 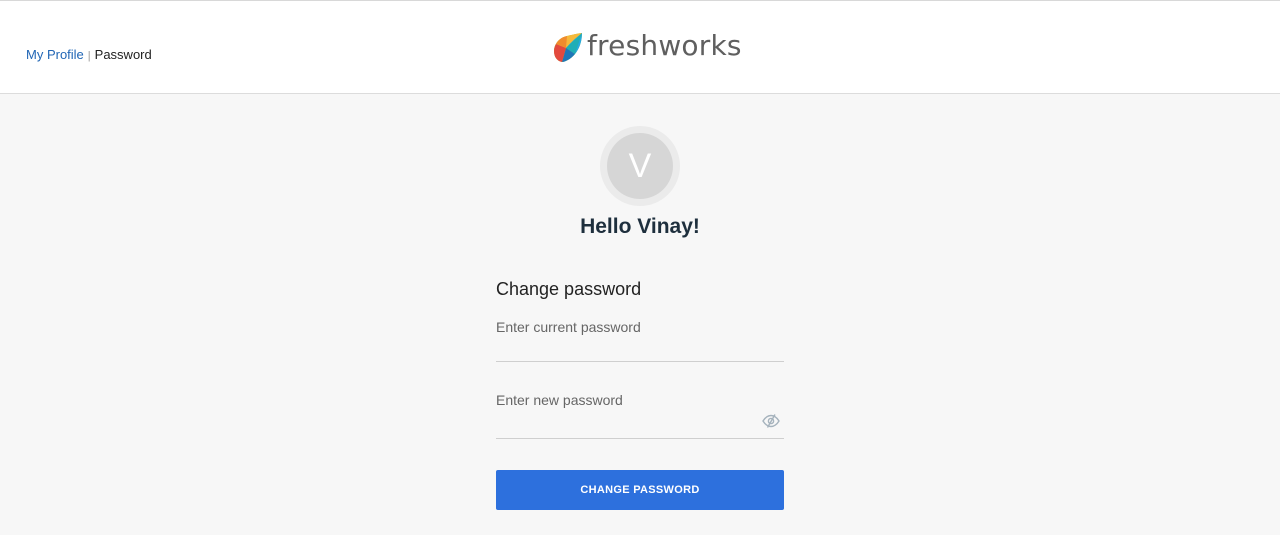 What do you see at coordinates (55, 54) in the screenshot?
I see `breadcrumb-link-my-profile: My Profile` at bounding box center [55, 54].